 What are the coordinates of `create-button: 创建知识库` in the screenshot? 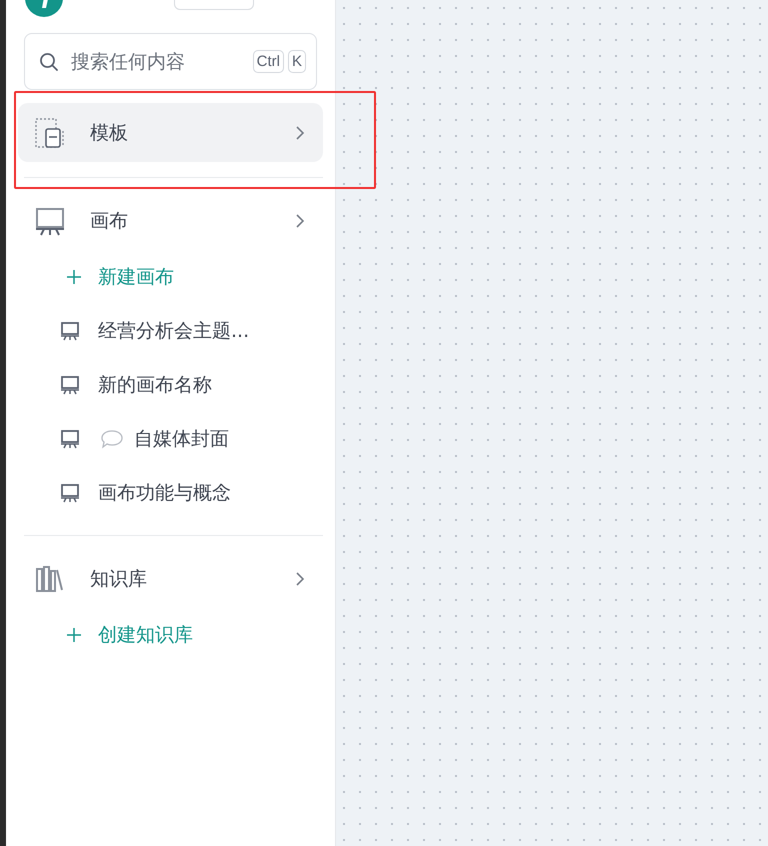 It's located at (105, 635).